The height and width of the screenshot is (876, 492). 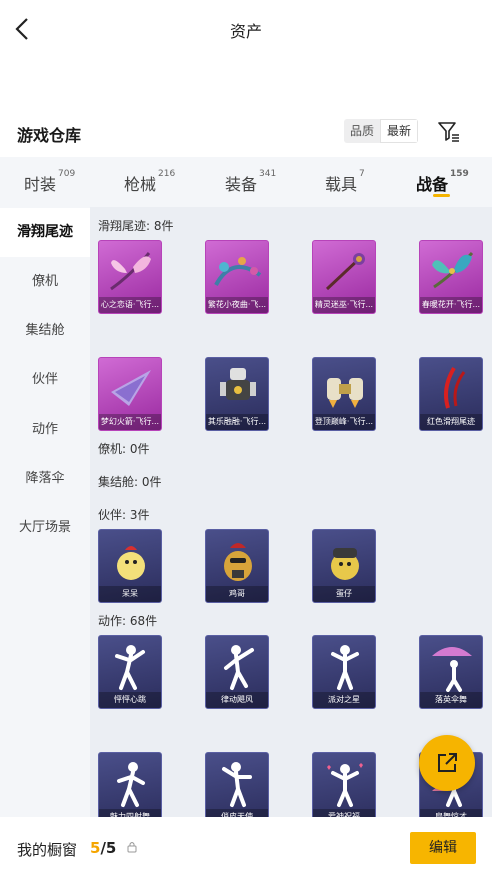 I want to click on item-card: 怦怦心跳, so click(x=130, y=672).